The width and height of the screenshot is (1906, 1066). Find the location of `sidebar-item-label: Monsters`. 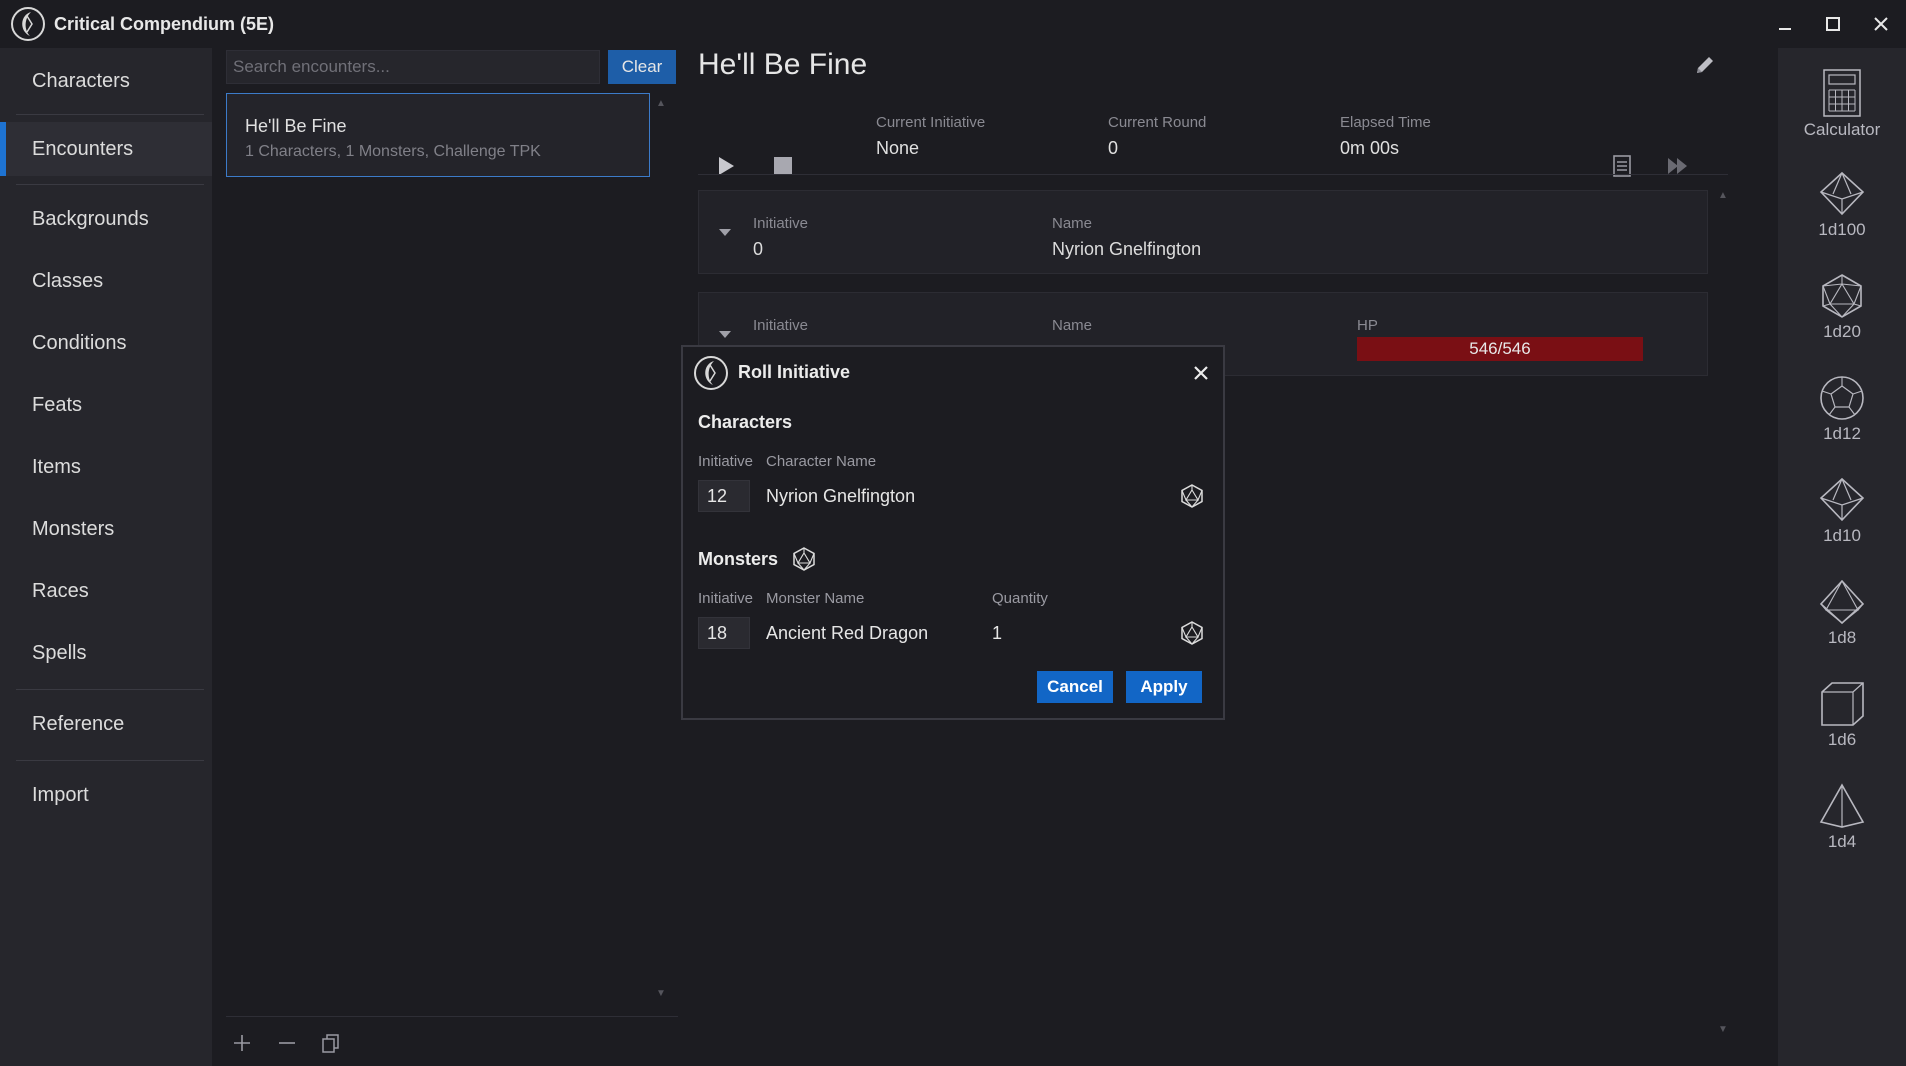

sidebar-item-label: Monsters is located at coordinates (73, 529).